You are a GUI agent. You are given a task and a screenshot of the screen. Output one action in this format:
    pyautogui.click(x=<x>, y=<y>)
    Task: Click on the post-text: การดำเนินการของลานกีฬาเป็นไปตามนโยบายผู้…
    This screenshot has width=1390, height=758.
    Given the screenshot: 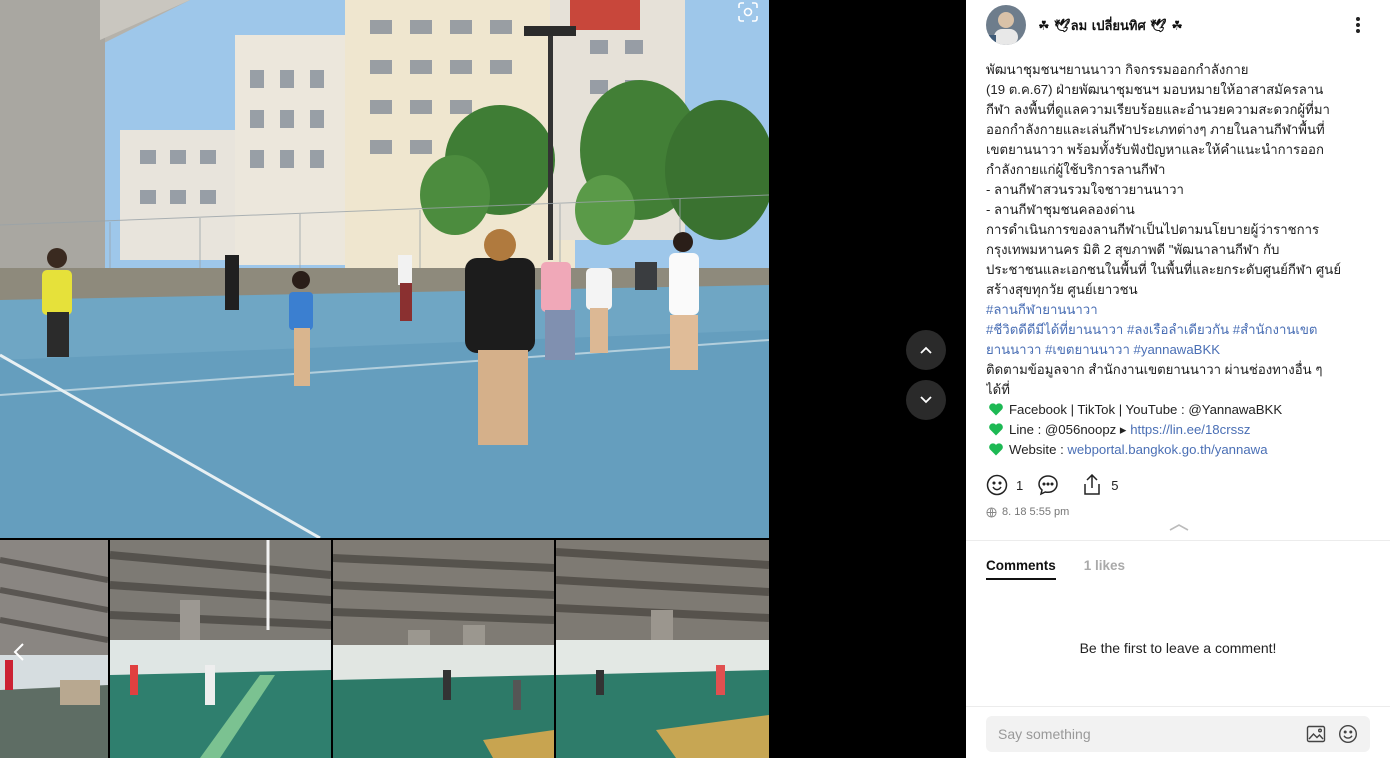 What is the action you would take?
    pyautogui.click(x=1153, y=229)
    